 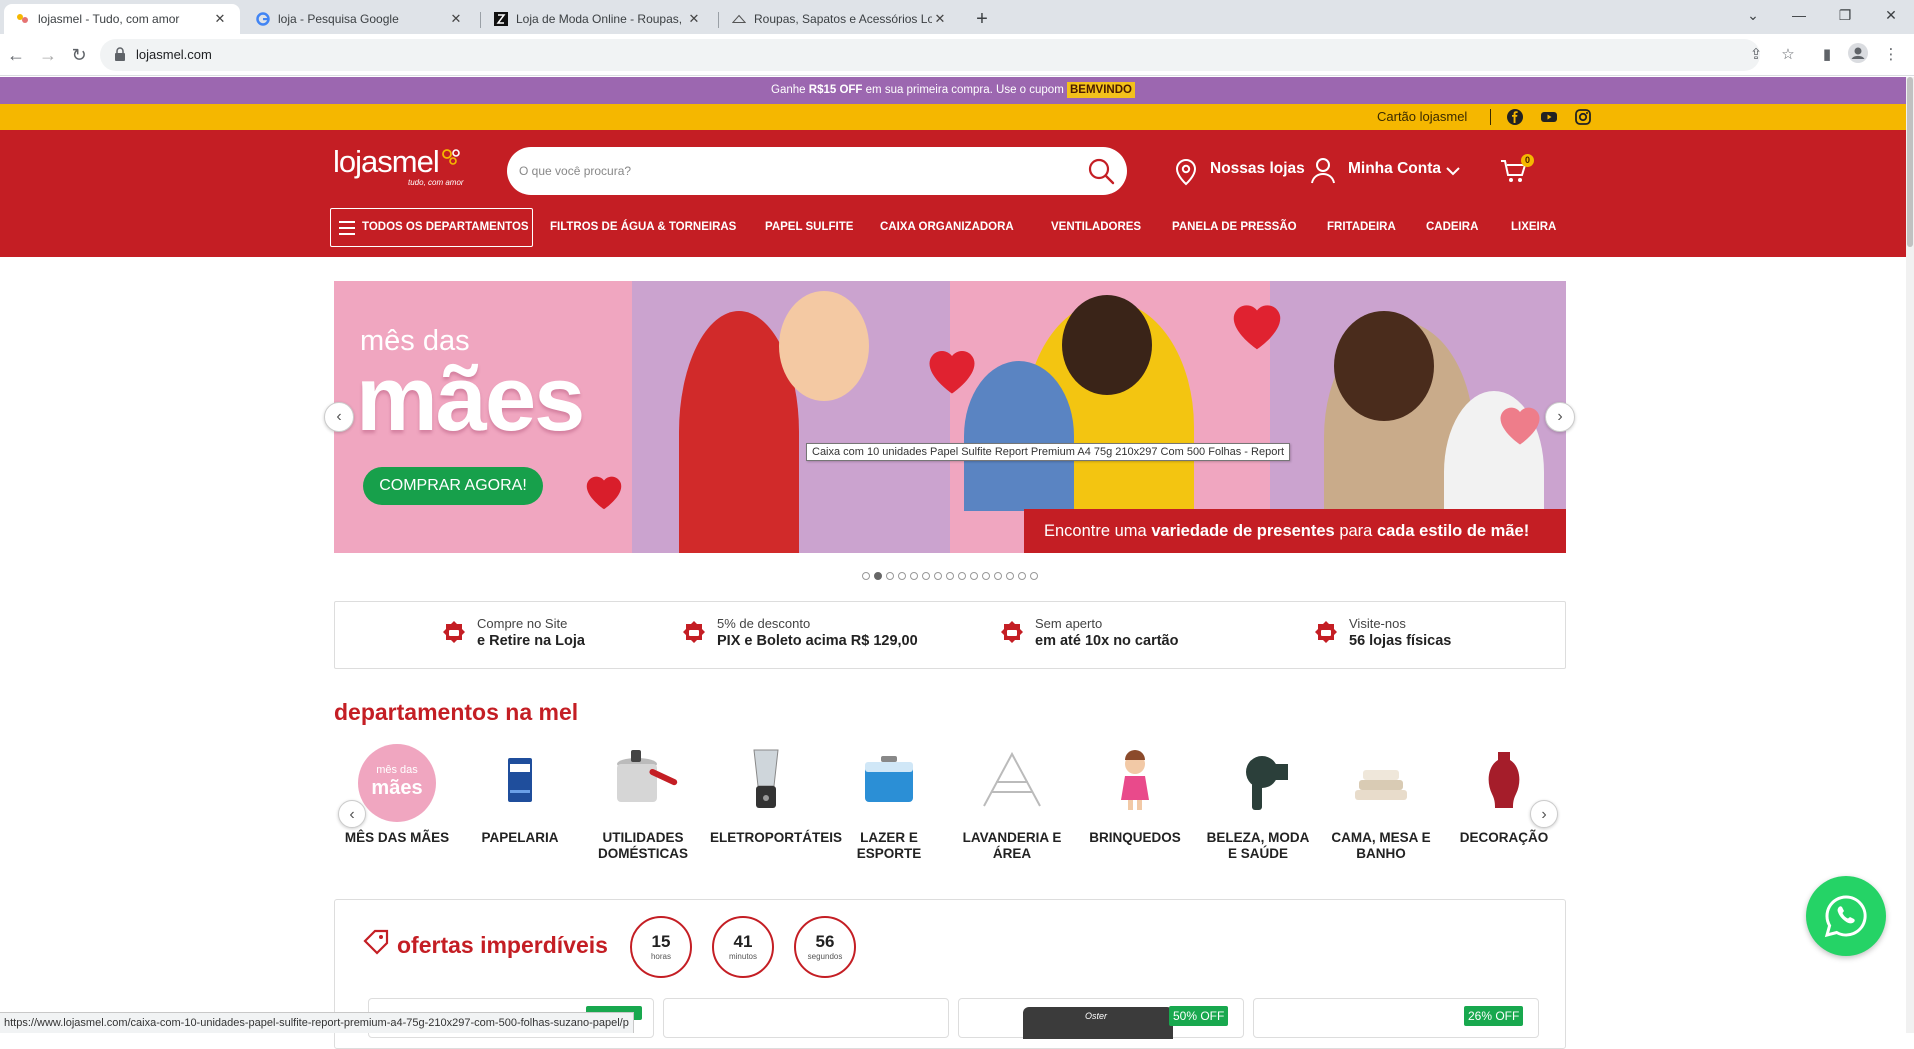 I want to click on side-panel-icon: ▮, so click(x=1827, y=55).